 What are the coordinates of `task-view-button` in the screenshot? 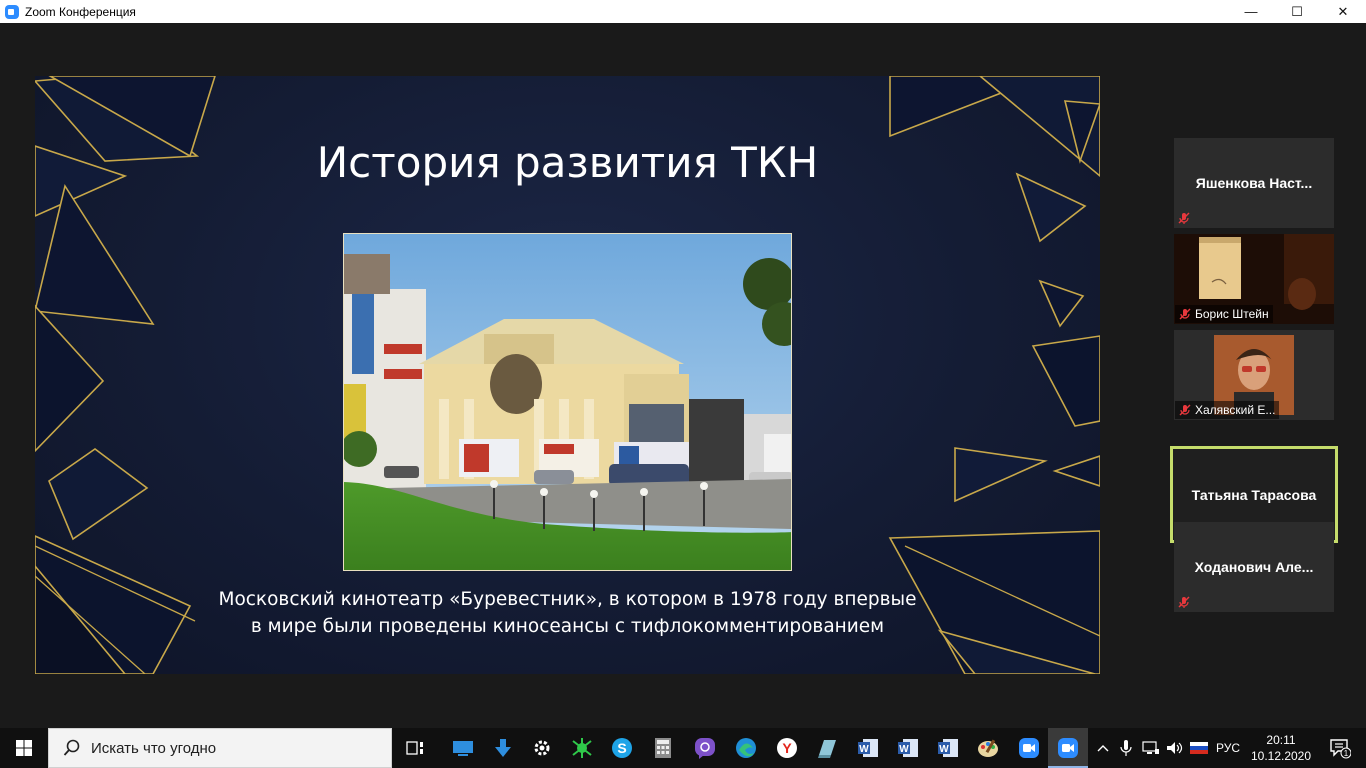 It's located at (416, 748).